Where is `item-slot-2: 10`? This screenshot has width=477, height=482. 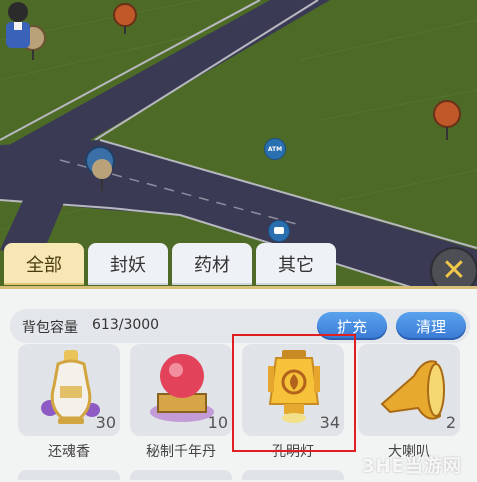
item-slot-2: 10 is located at coordinates (181, 390).